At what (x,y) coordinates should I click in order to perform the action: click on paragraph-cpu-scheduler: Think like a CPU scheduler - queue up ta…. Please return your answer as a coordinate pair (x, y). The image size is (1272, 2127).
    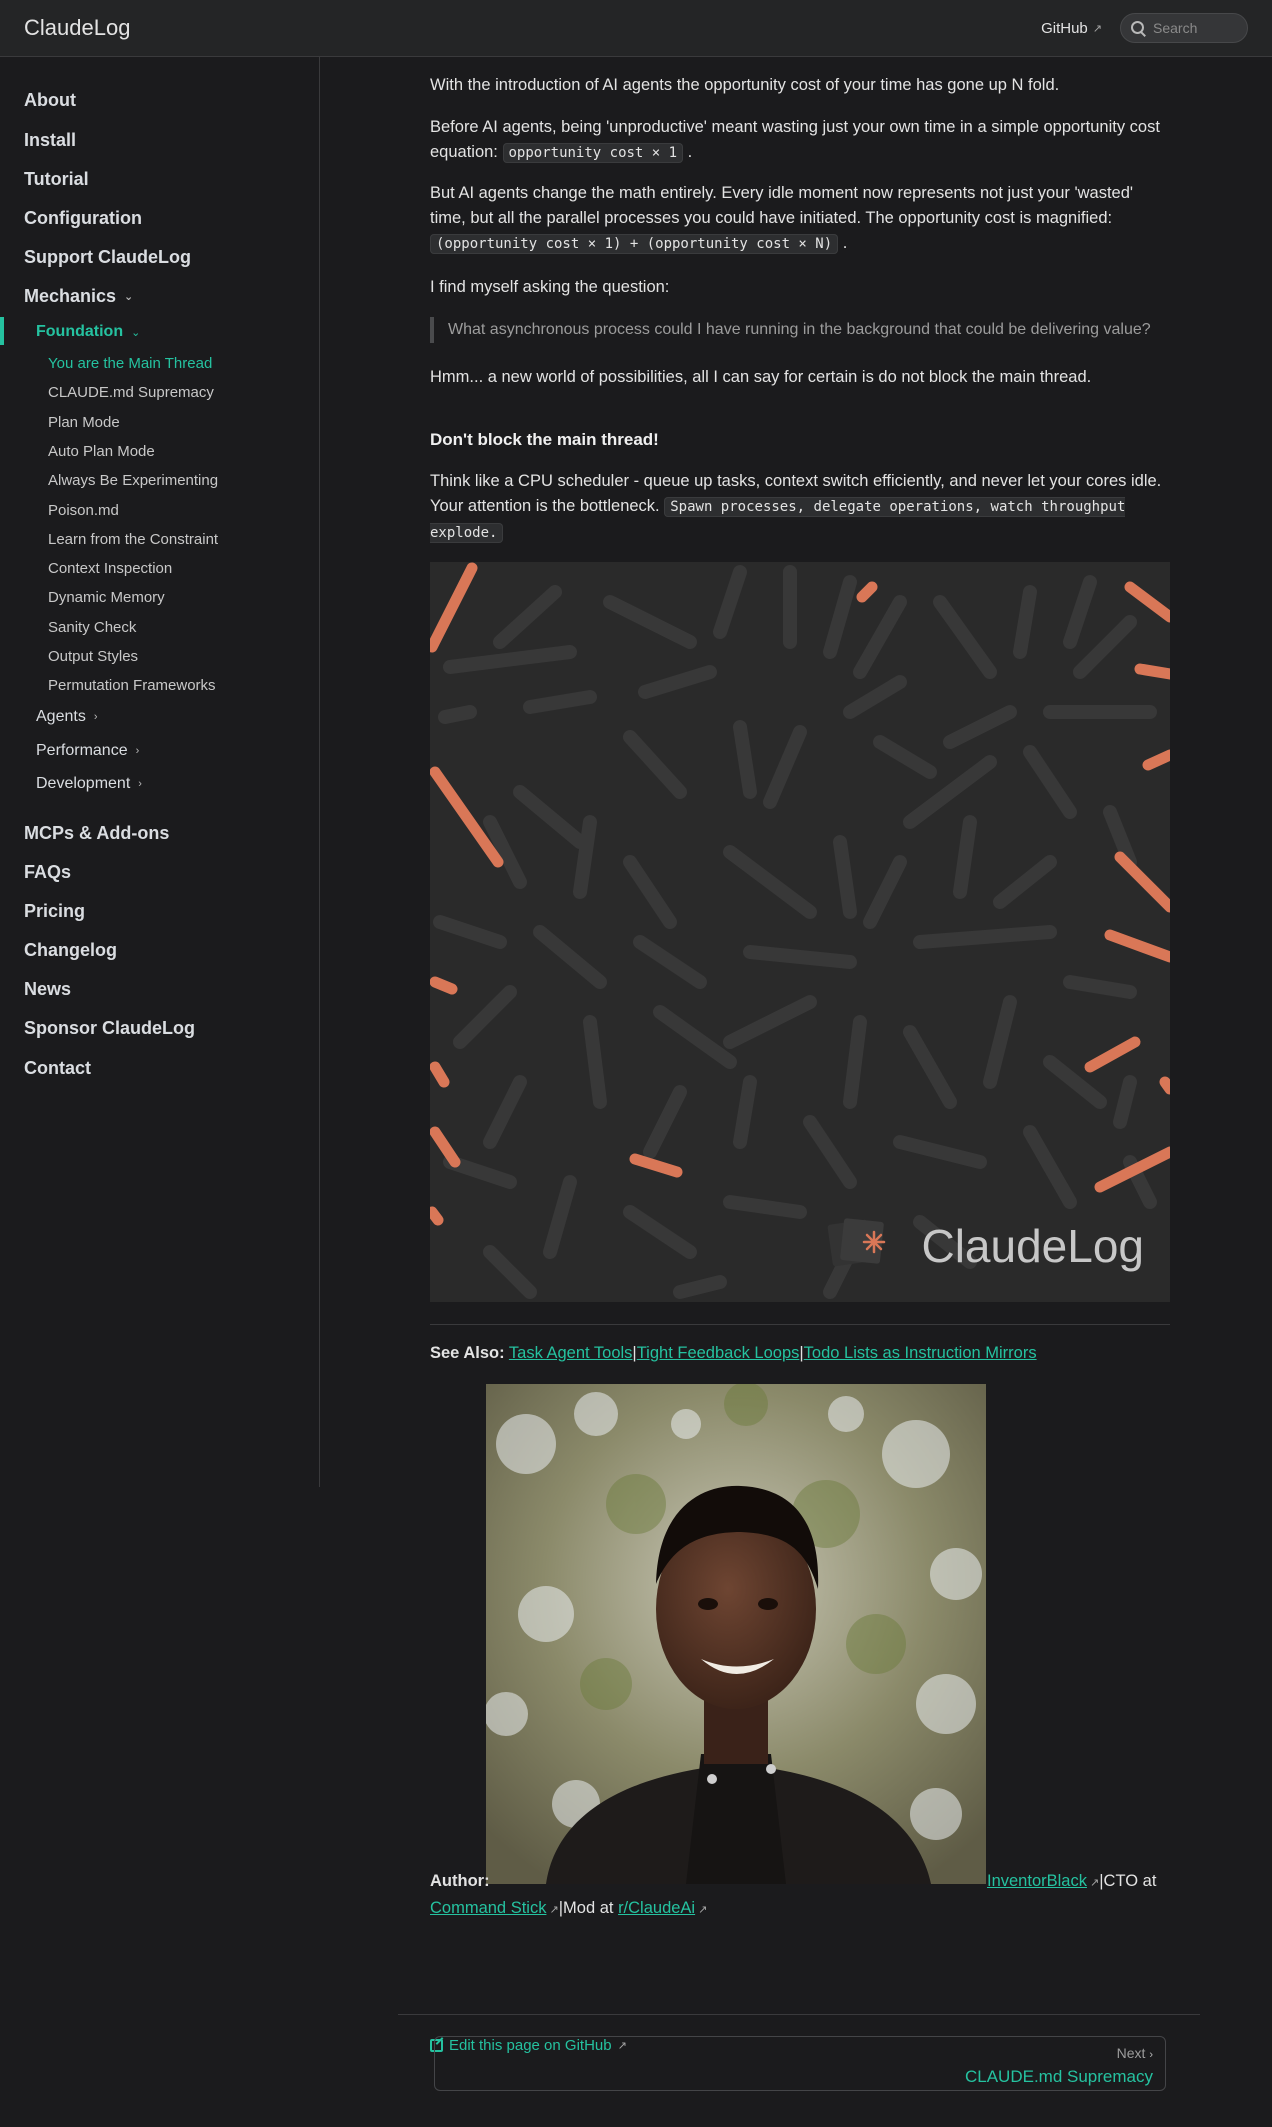
    Looking at the image, I should click on (800, 507).